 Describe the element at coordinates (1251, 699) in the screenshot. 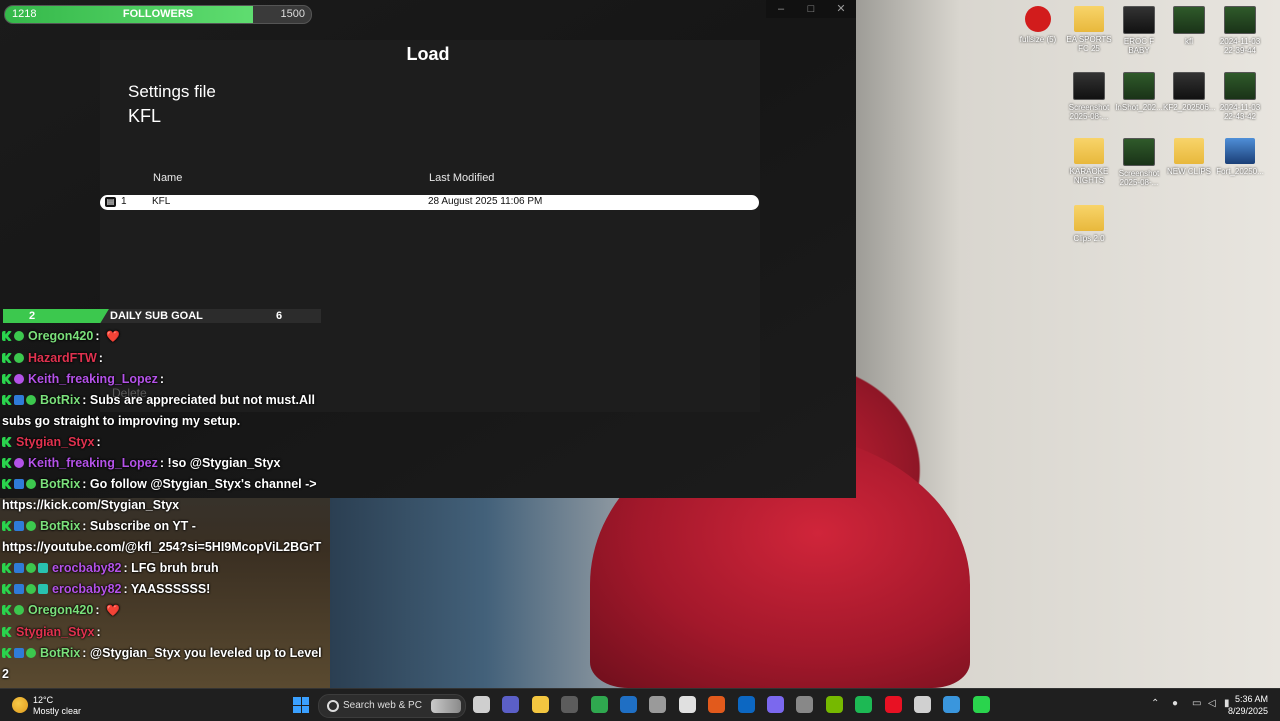

I see `clock-time: 5:36 AM` at that location.